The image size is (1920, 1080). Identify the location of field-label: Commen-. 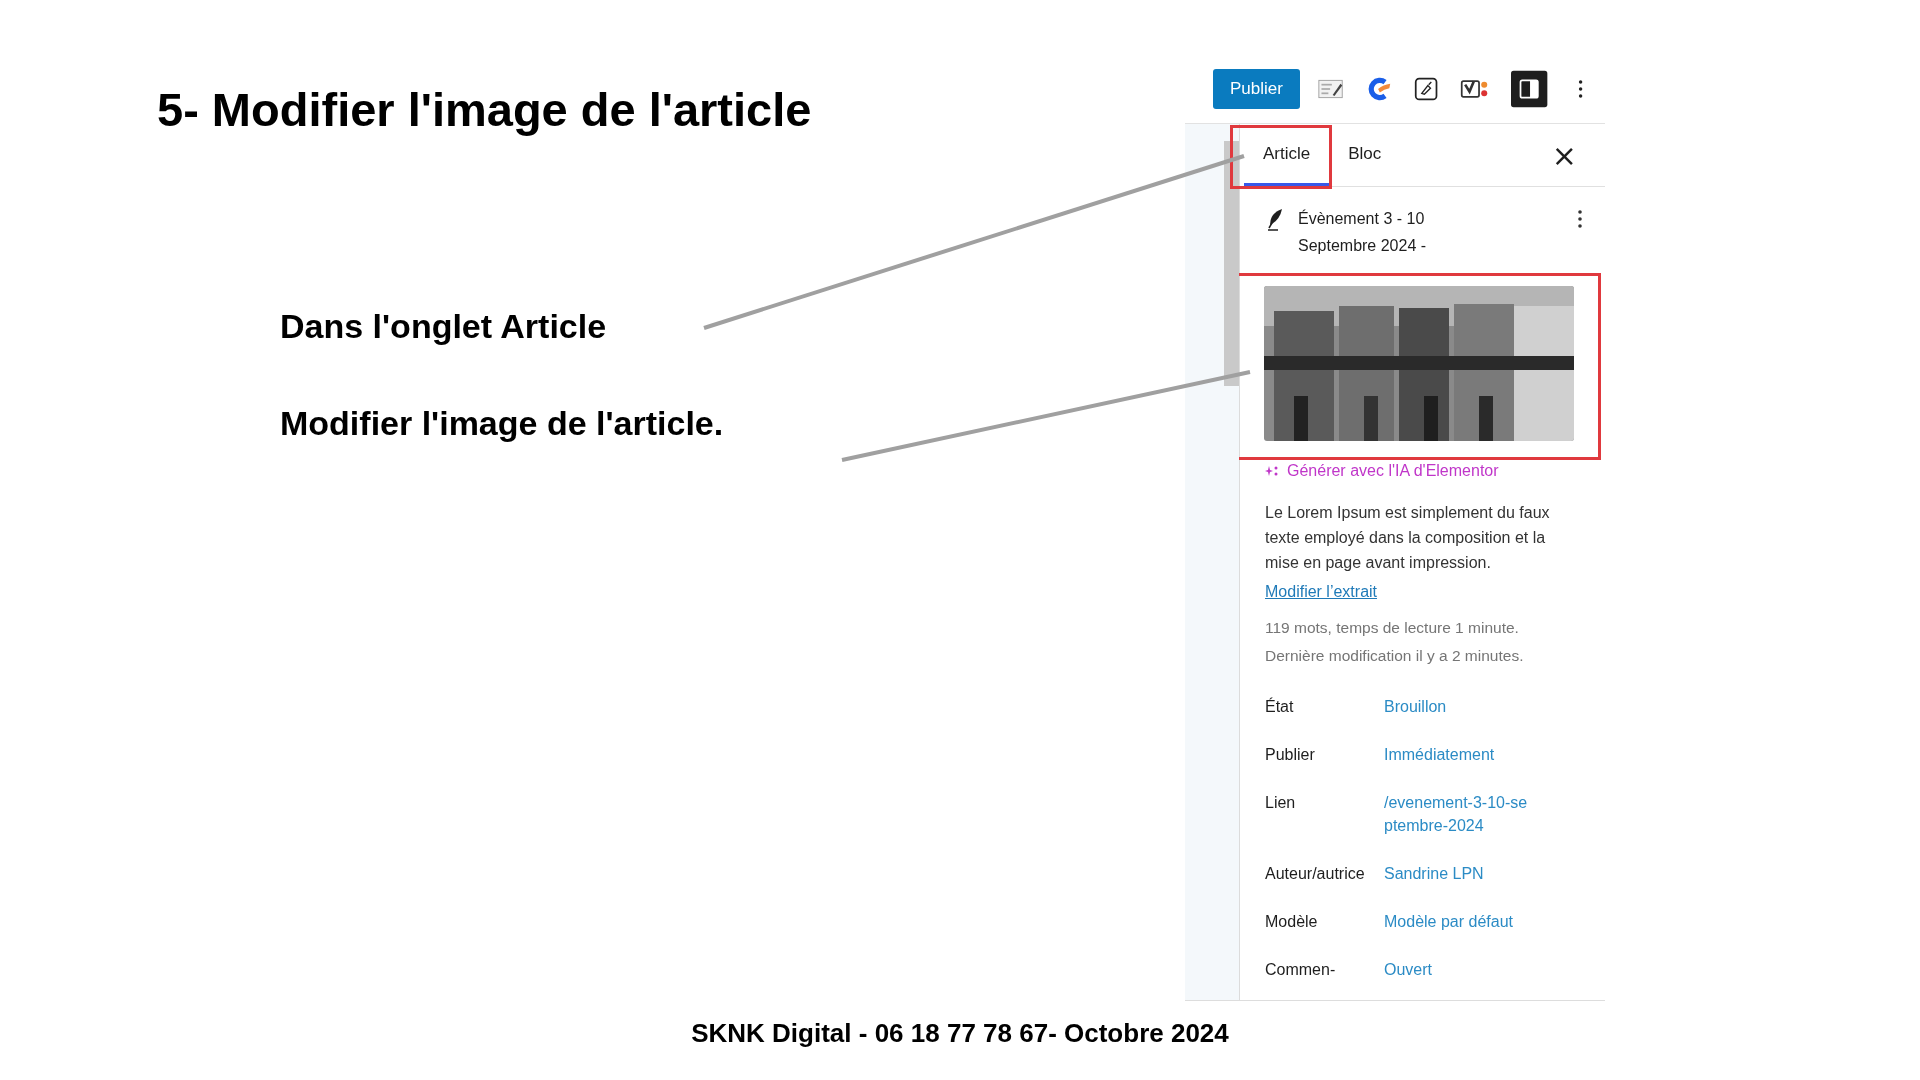
(1301, 970).